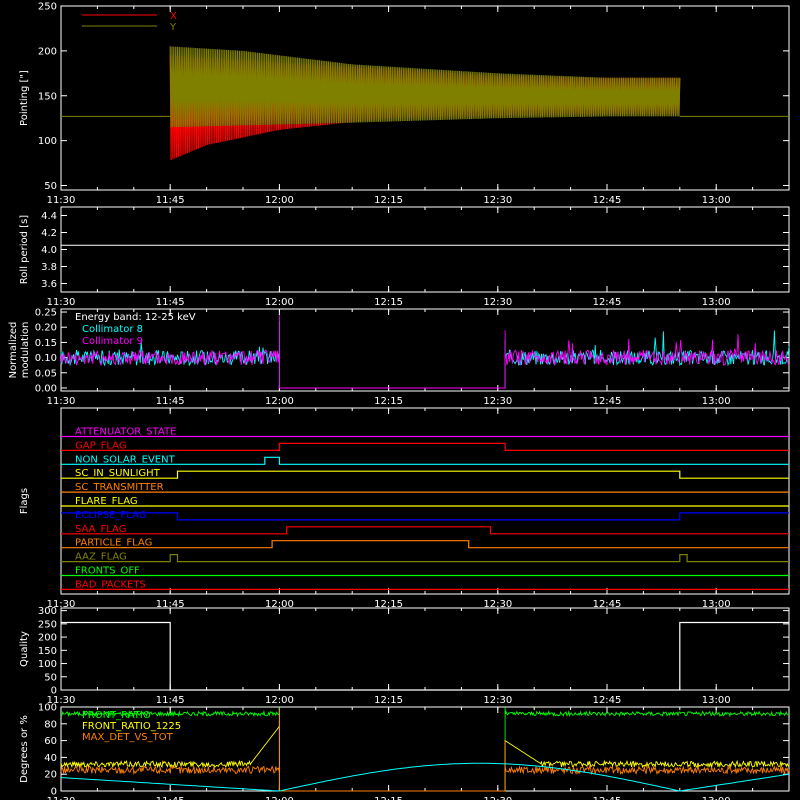 The image size is (800, 800). Describe the element at coordinates (125, 432) in the screenshot. I see `flag-label: ATTENUATOR_STATE` at that location.